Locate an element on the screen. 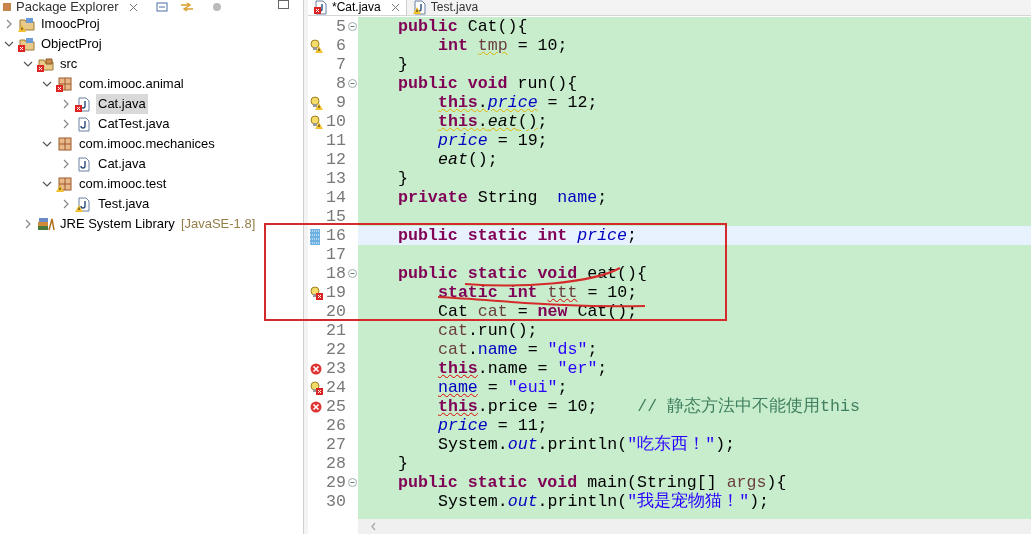  folder-icon is located at coordinates (27, 24).